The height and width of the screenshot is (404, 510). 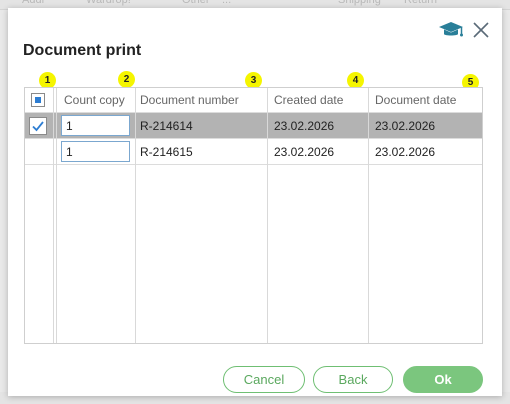 I want to click on document-number-cell: R-214615, so click(x=166, y=151).